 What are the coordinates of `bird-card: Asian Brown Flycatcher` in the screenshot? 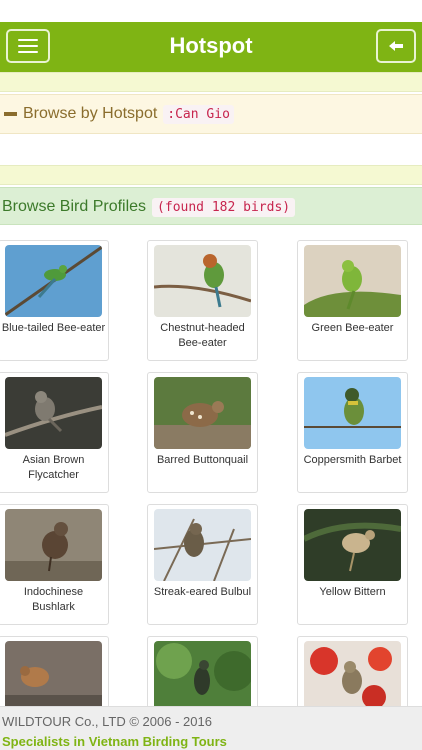 It's located at (54, 432).